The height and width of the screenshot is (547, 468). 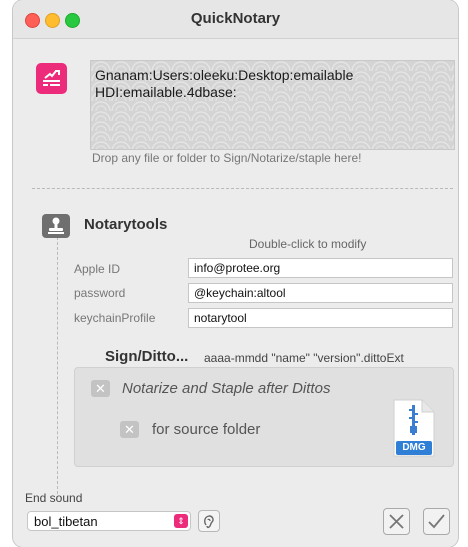 I want to click on end-sound-label: End sound, so click(x=54, y=498).